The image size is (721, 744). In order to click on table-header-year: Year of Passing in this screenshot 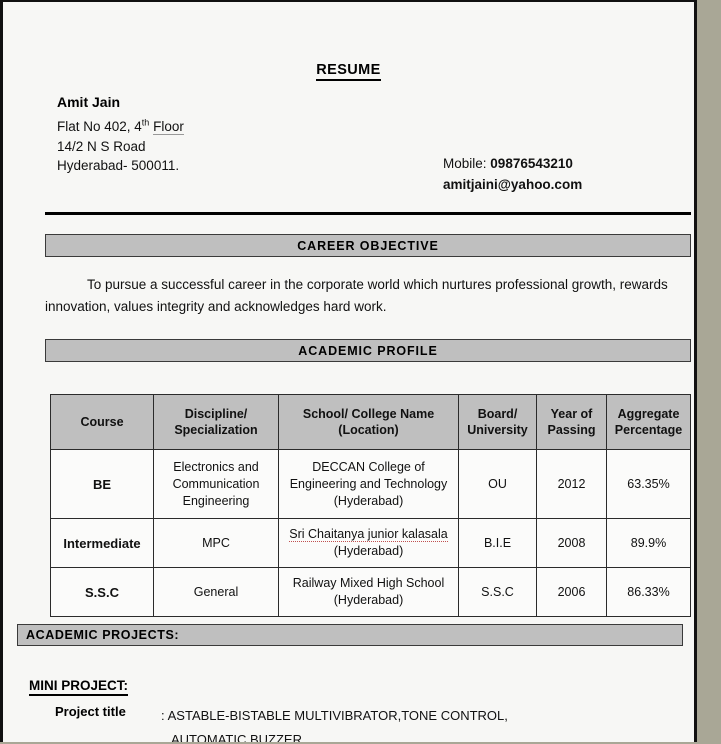, I will do `click(571, 422)`.